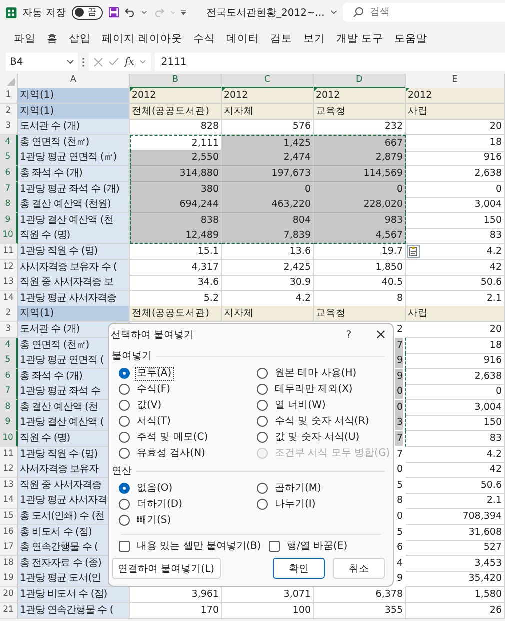 The height and width of the screenshot is (621, 505). Describe the element at coordinates (166, 568) in the screenshot. I see `dialog-button: 연결하여 붙여넣기(L)` at that location.